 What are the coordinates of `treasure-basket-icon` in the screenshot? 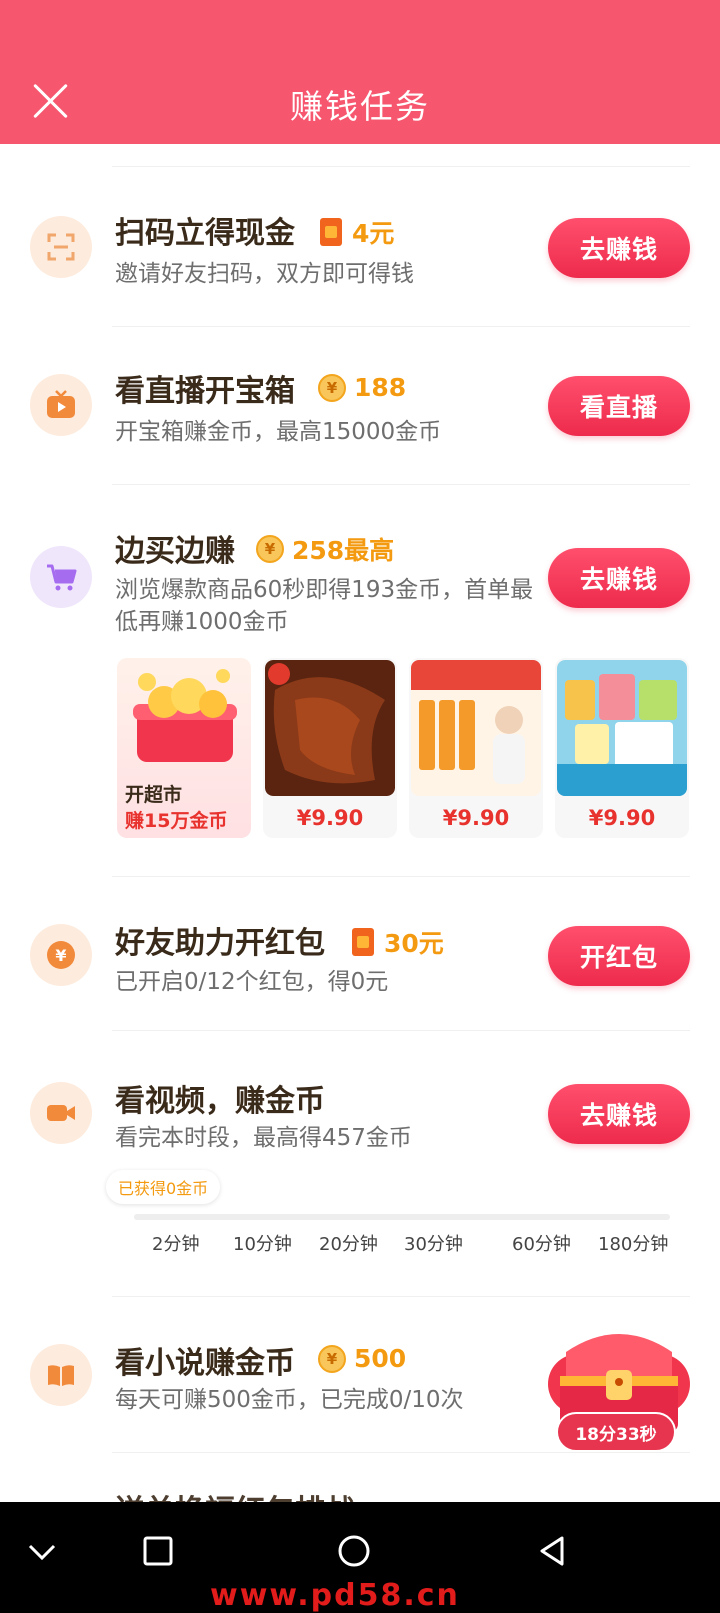 It's located at (185, 715).